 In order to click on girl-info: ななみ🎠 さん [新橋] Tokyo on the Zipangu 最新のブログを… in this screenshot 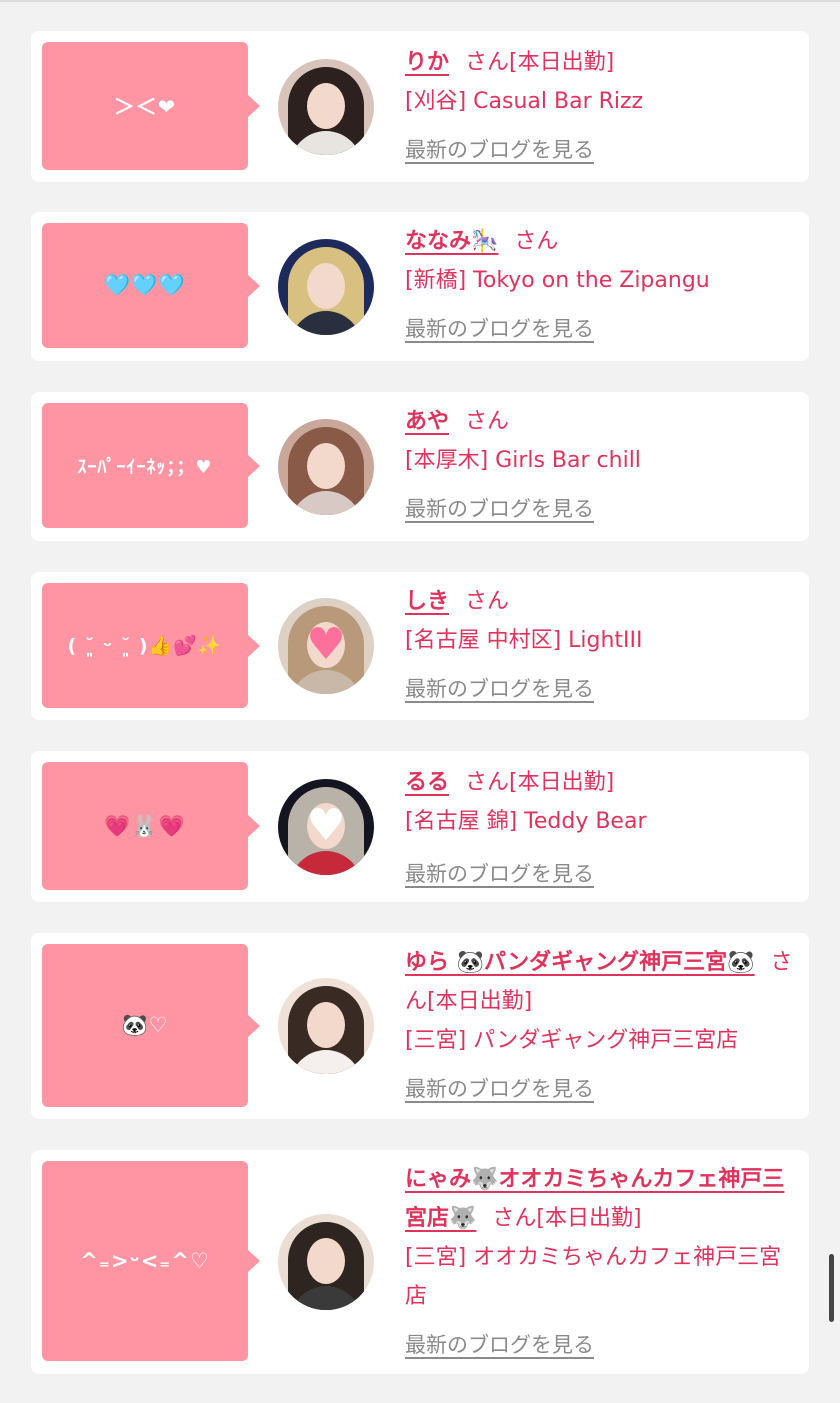, I will do `click(603, 285)`.